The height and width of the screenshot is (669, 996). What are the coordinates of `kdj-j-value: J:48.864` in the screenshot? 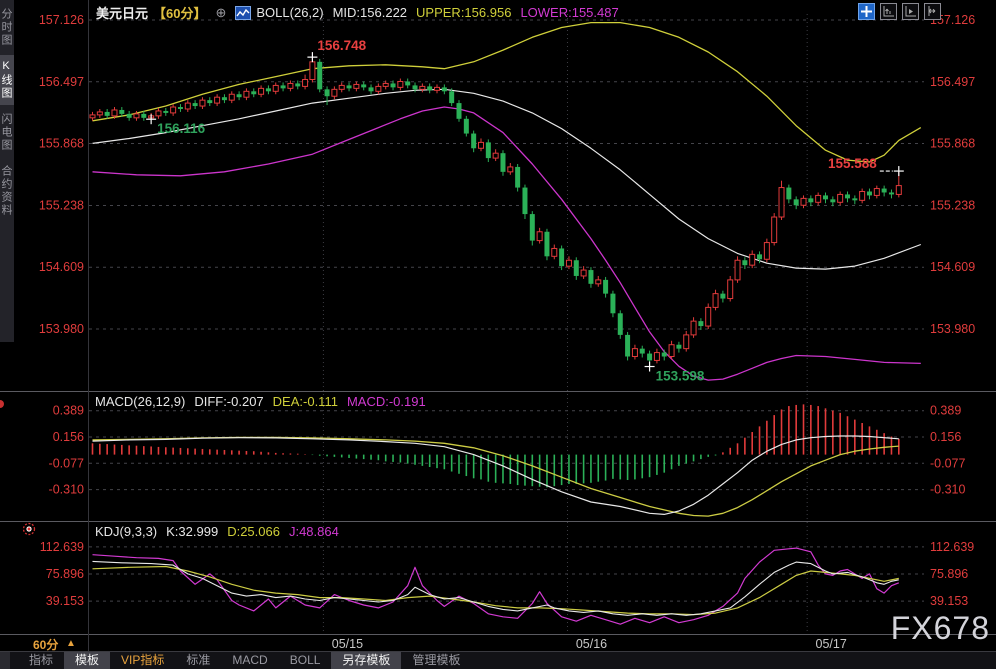 It's located at (313, 531).